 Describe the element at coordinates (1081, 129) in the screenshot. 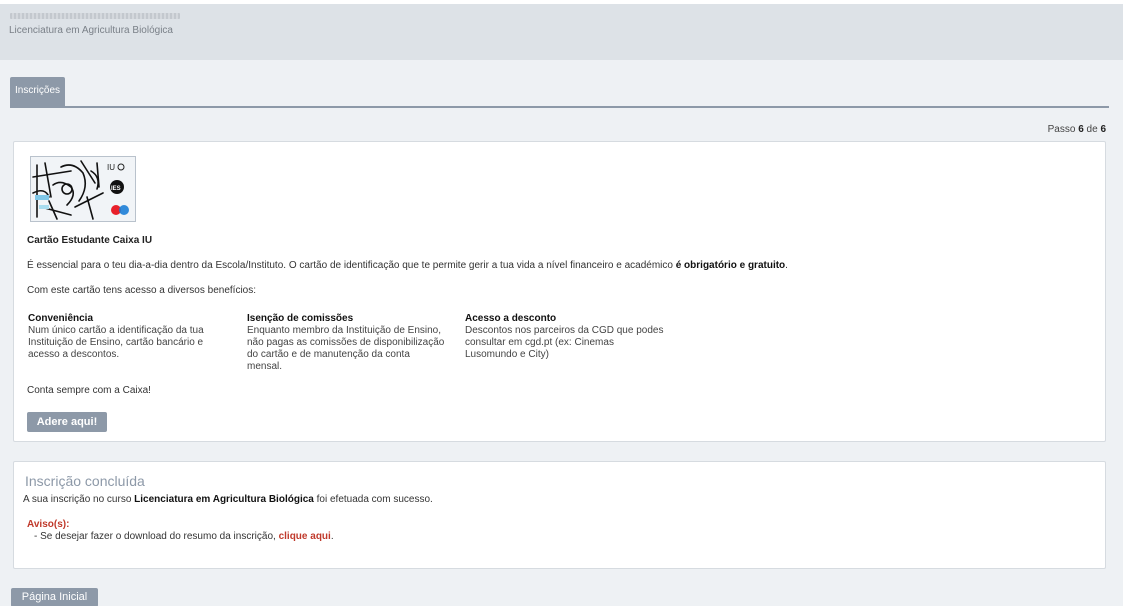

I see `step-current: 6` at that location.